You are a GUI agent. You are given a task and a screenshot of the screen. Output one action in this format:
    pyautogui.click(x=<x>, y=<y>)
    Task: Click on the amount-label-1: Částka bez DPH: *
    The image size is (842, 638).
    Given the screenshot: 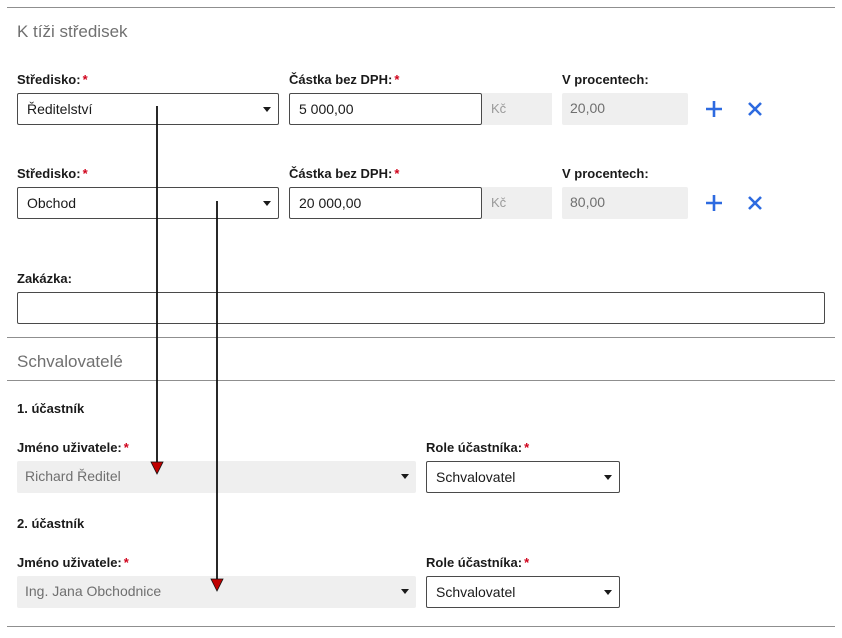 What is the action you would take?
    pyautogui.click(x=344, y=79)
    